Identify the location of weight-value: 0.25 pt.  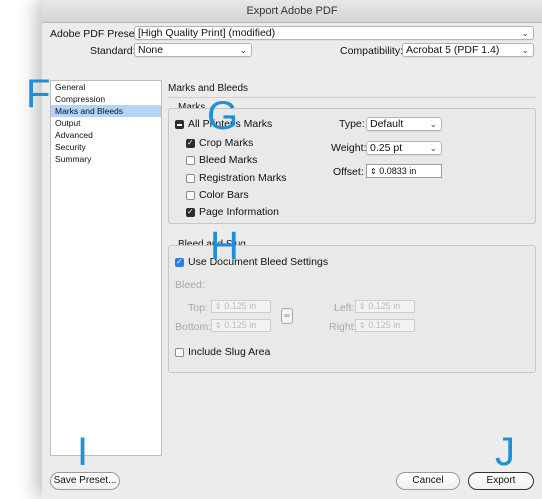
(386, 148).